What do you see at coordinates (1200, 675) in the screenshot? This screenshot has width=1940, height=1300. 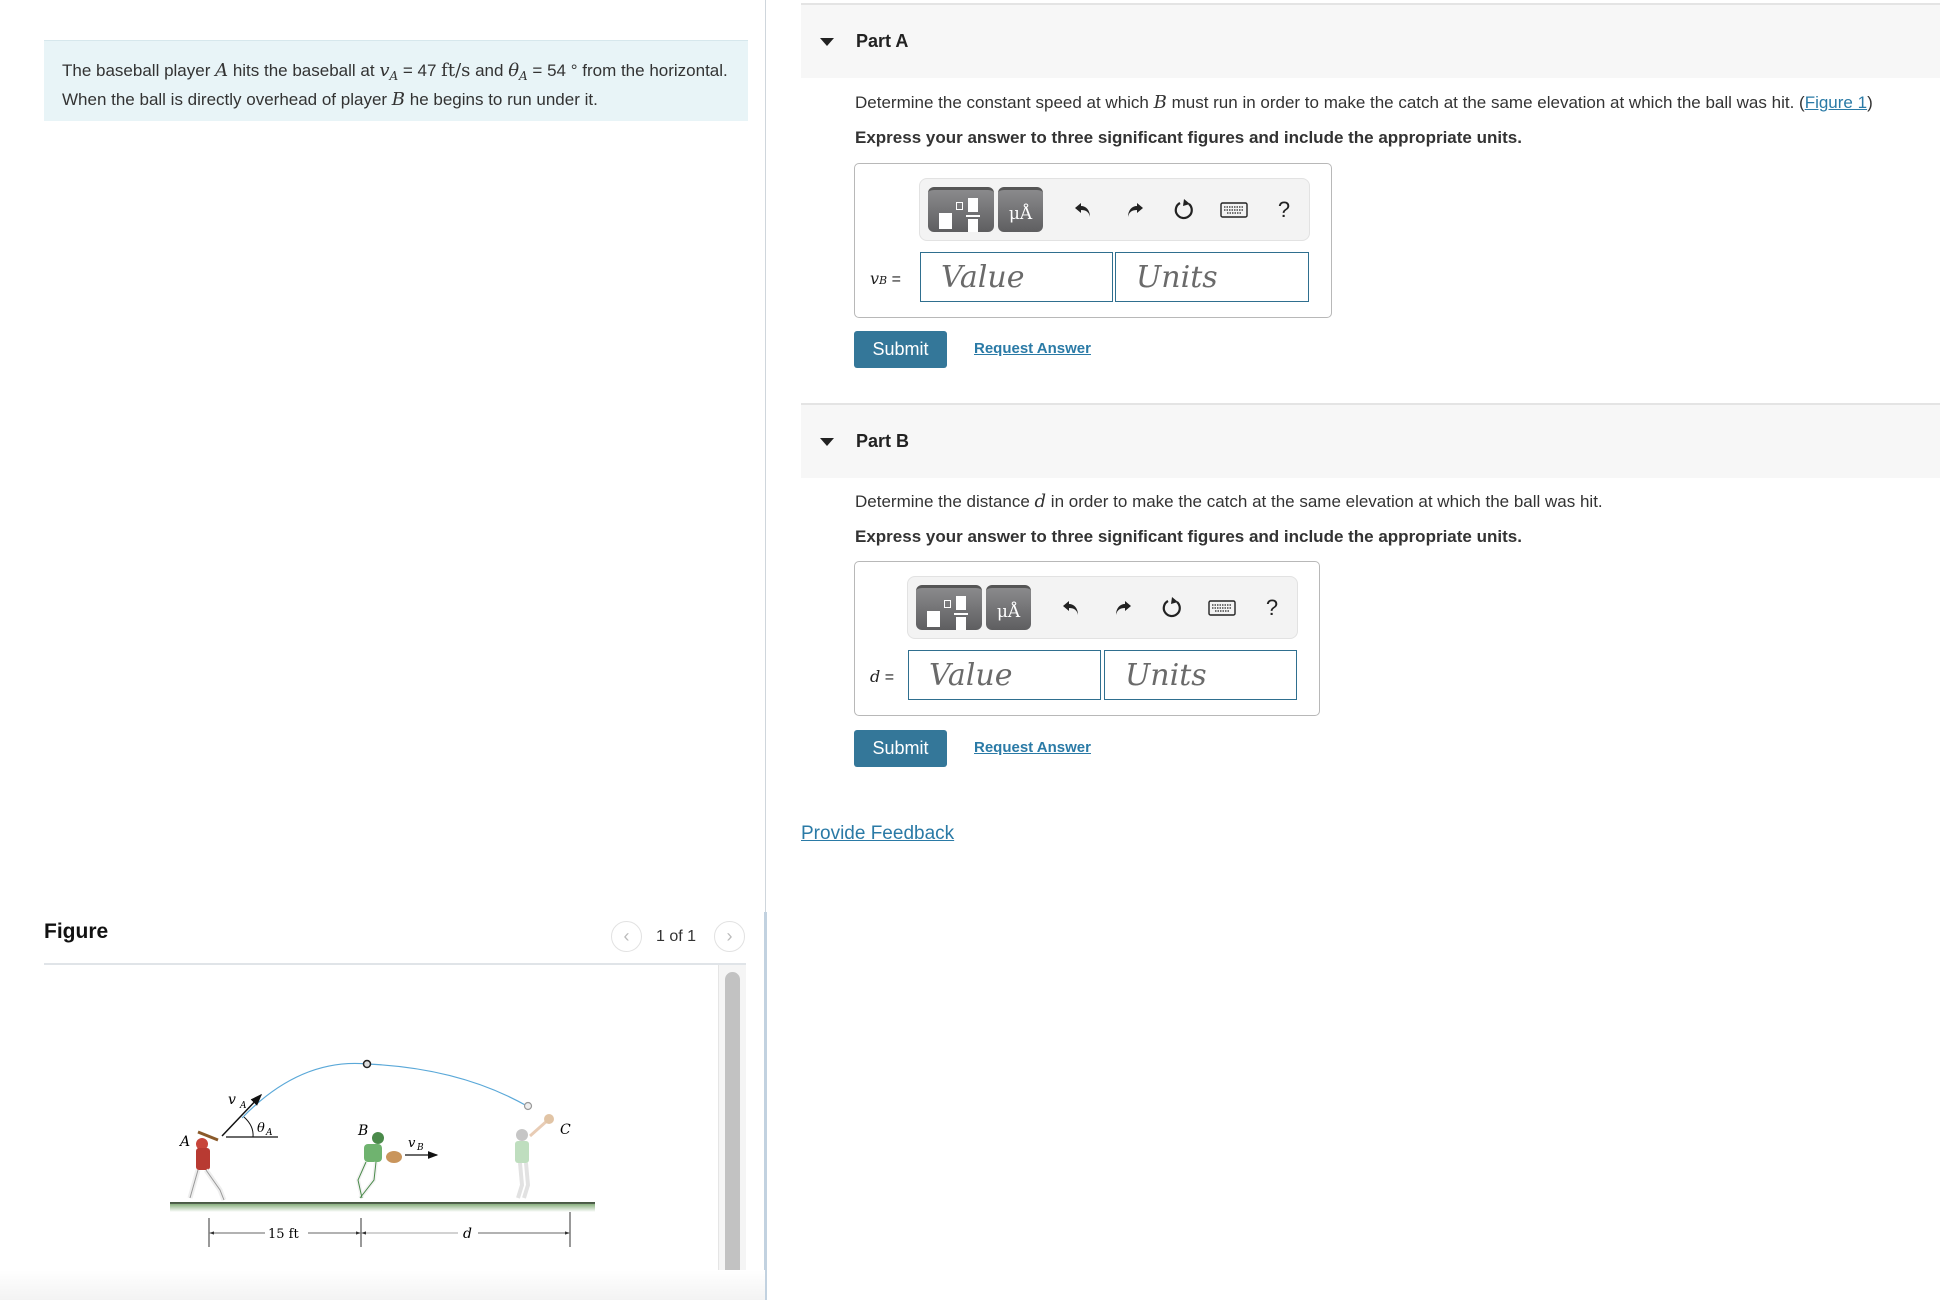 I see `part-b-units-input` at bounding box center [1200, 675].